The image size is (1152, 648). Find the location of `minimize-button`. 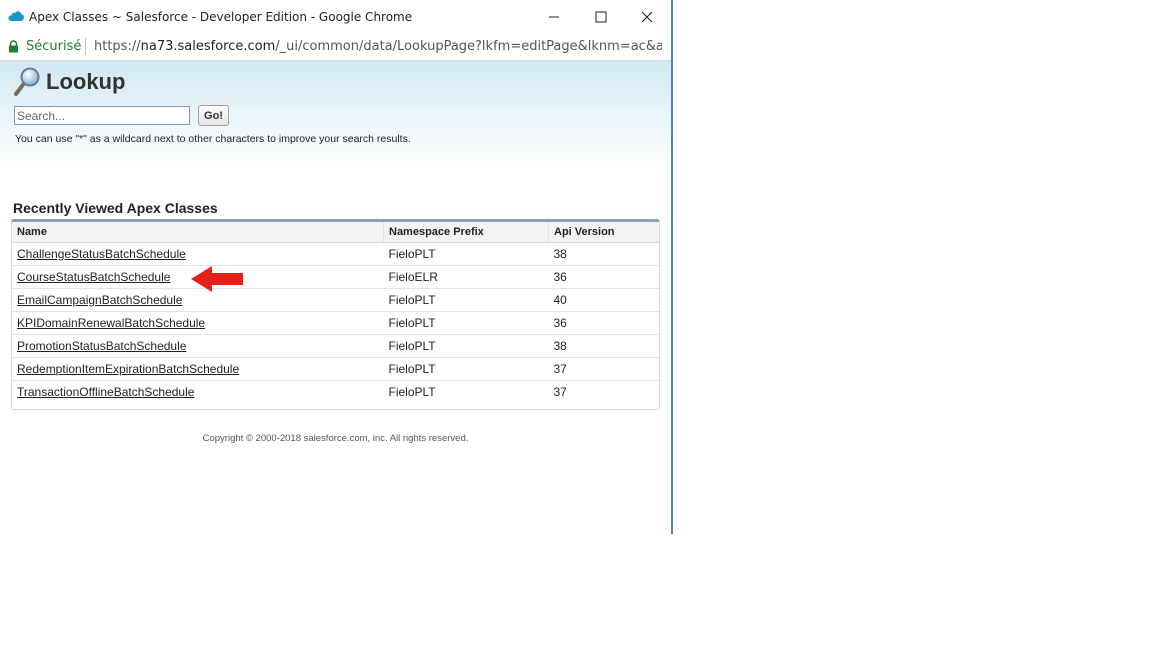

minimize-button is located at coordinates (554, 17).